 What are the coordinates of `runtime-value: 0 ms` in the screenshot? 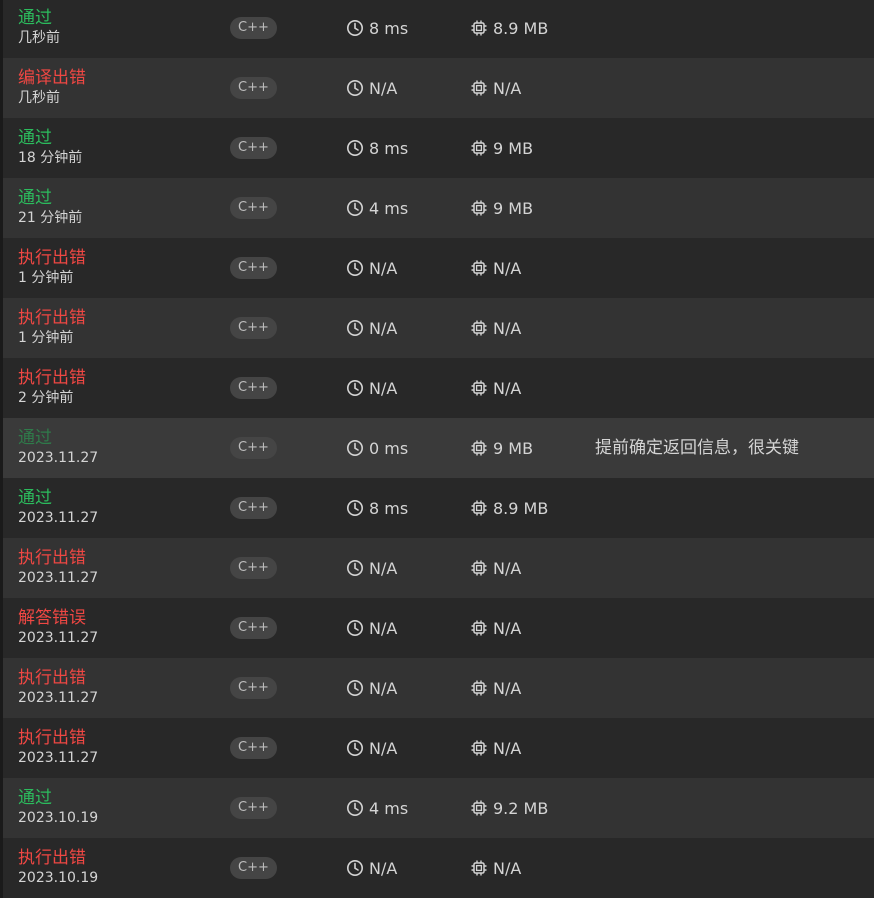 It's located at (389, 448).